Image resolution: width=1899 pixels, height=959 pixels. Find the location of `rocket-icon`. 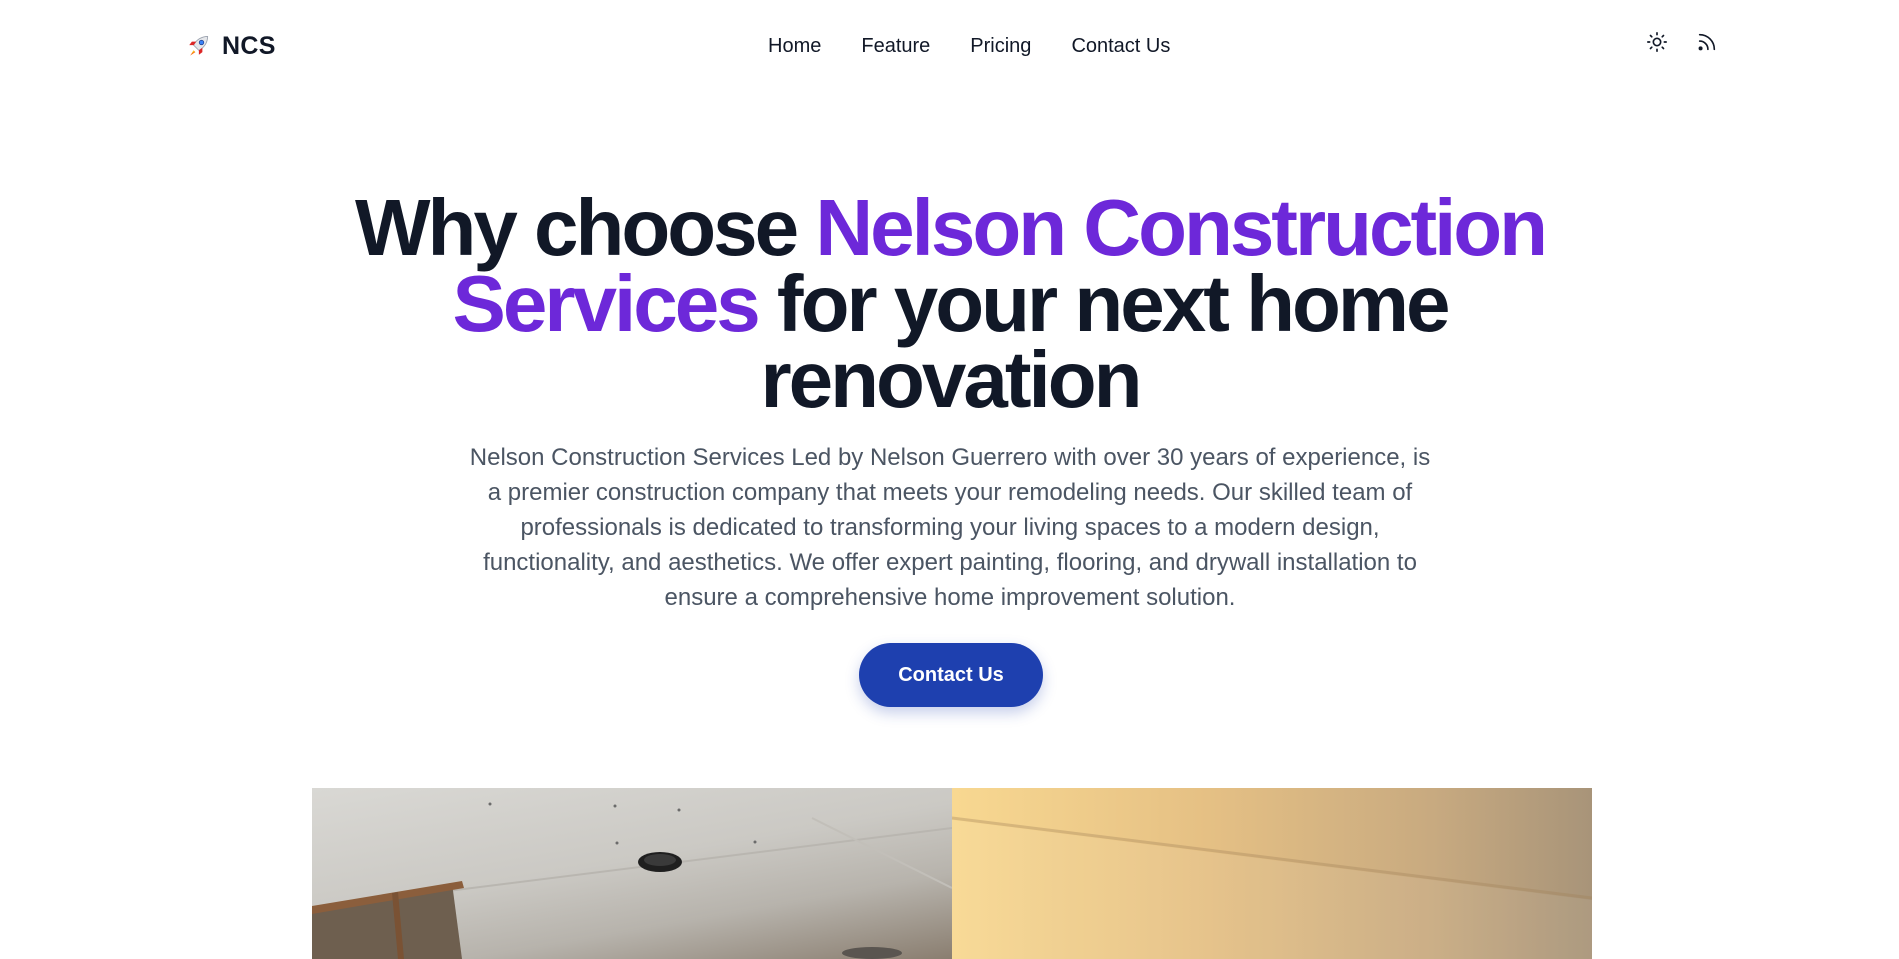

rocket-icon is located at coordinates (199, 45).